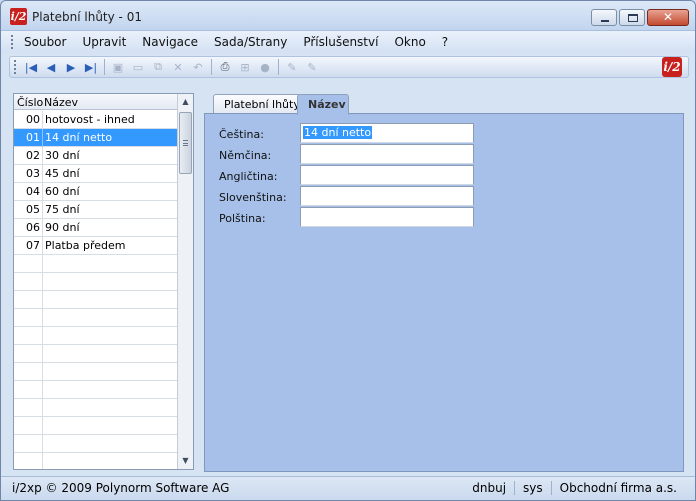 The image size is (696, 501). I want to click on row-number: 02, so click(28, 156).